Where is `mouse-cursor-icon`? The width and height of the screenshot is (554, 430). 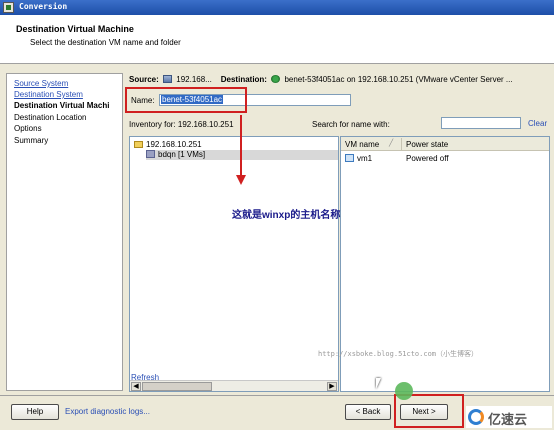
mouse-cursor-icon is located at coordinates (378, 383).